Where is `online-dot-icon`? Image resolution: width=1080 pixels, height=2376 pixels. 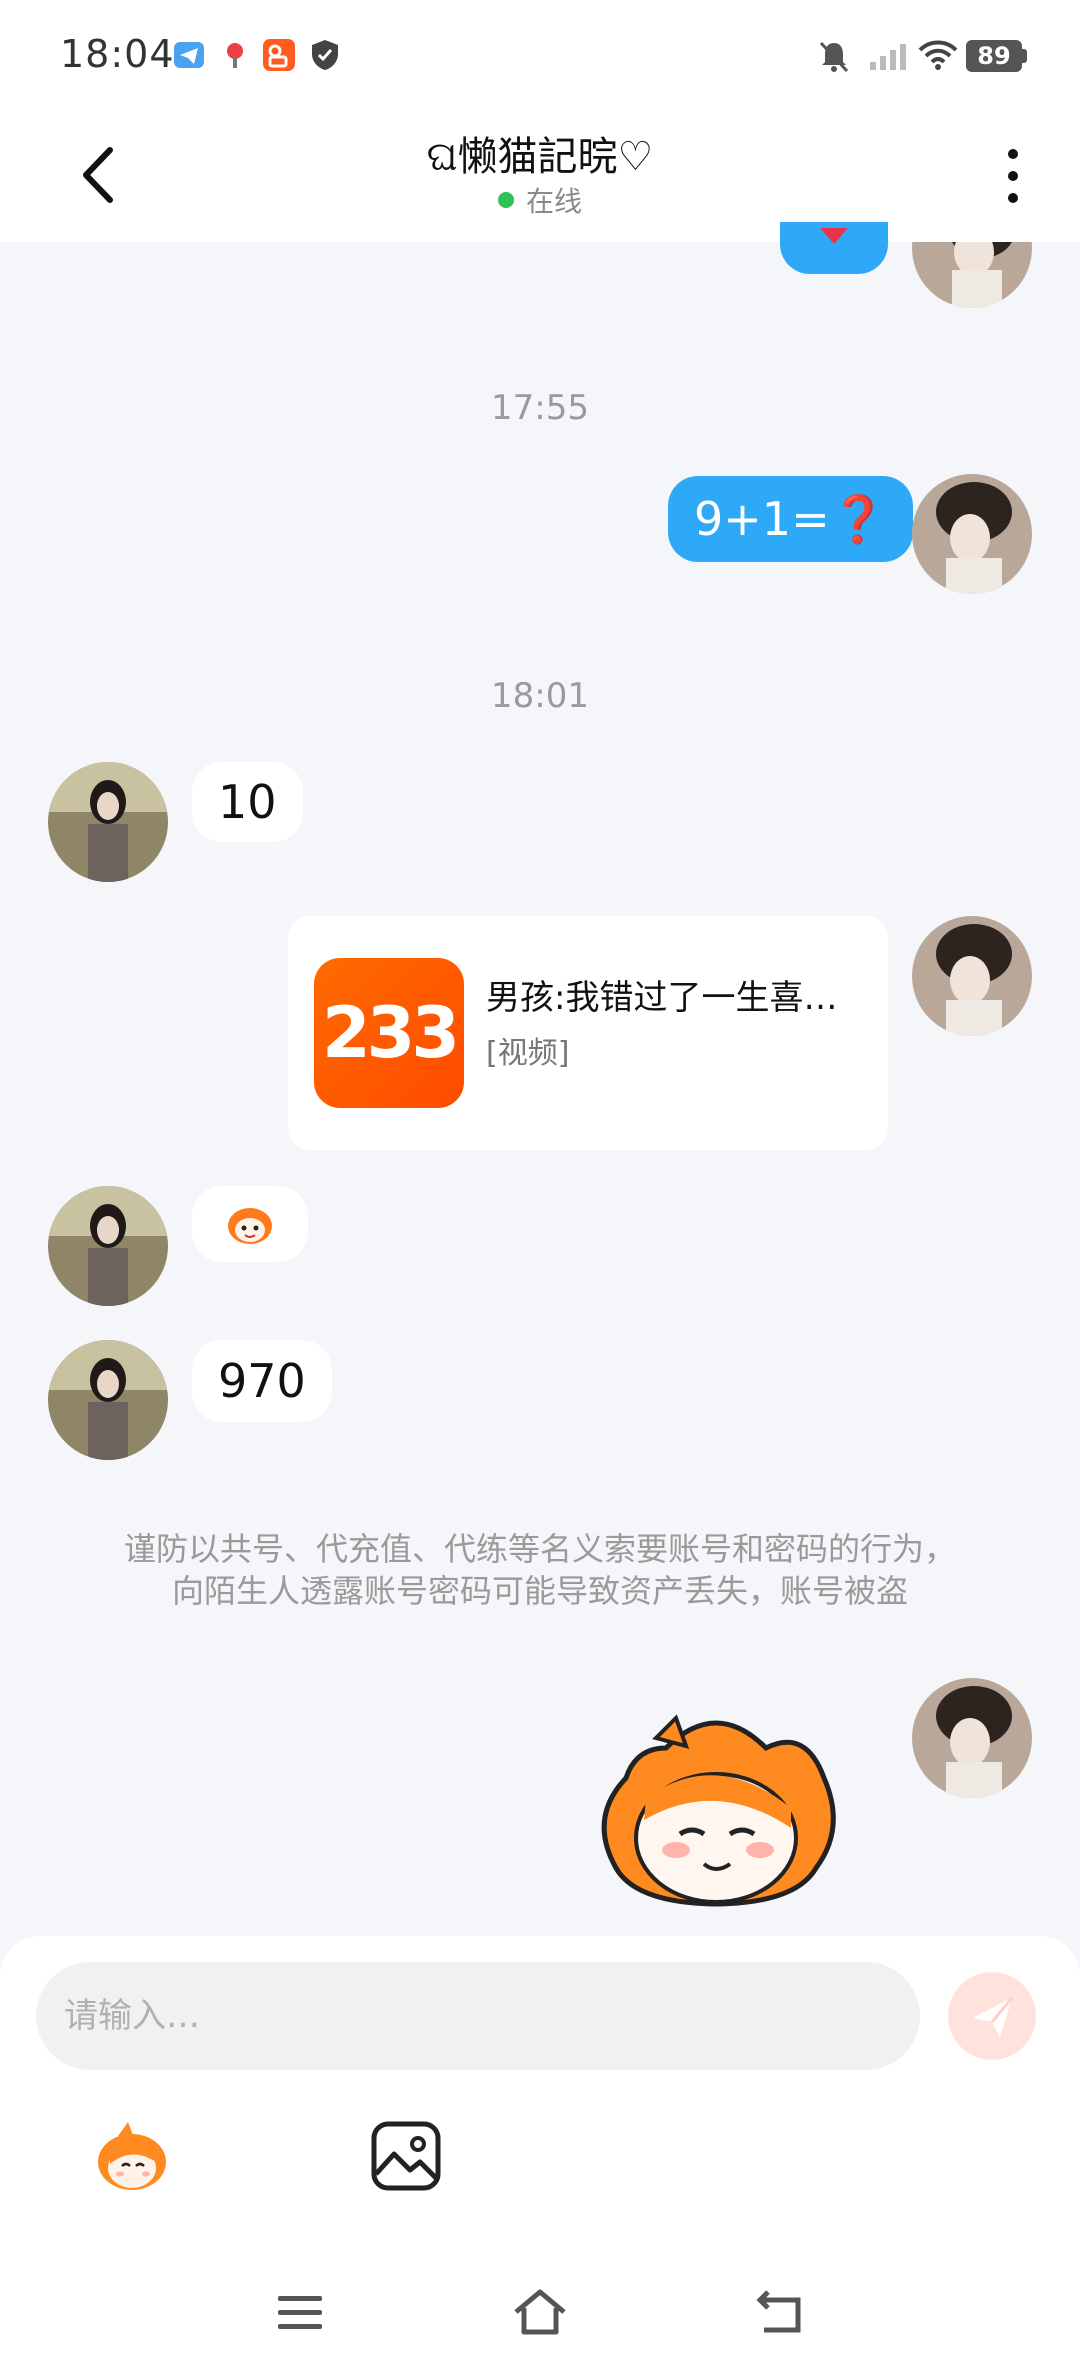
online-dot-icon is located at coordinates (505, 200).